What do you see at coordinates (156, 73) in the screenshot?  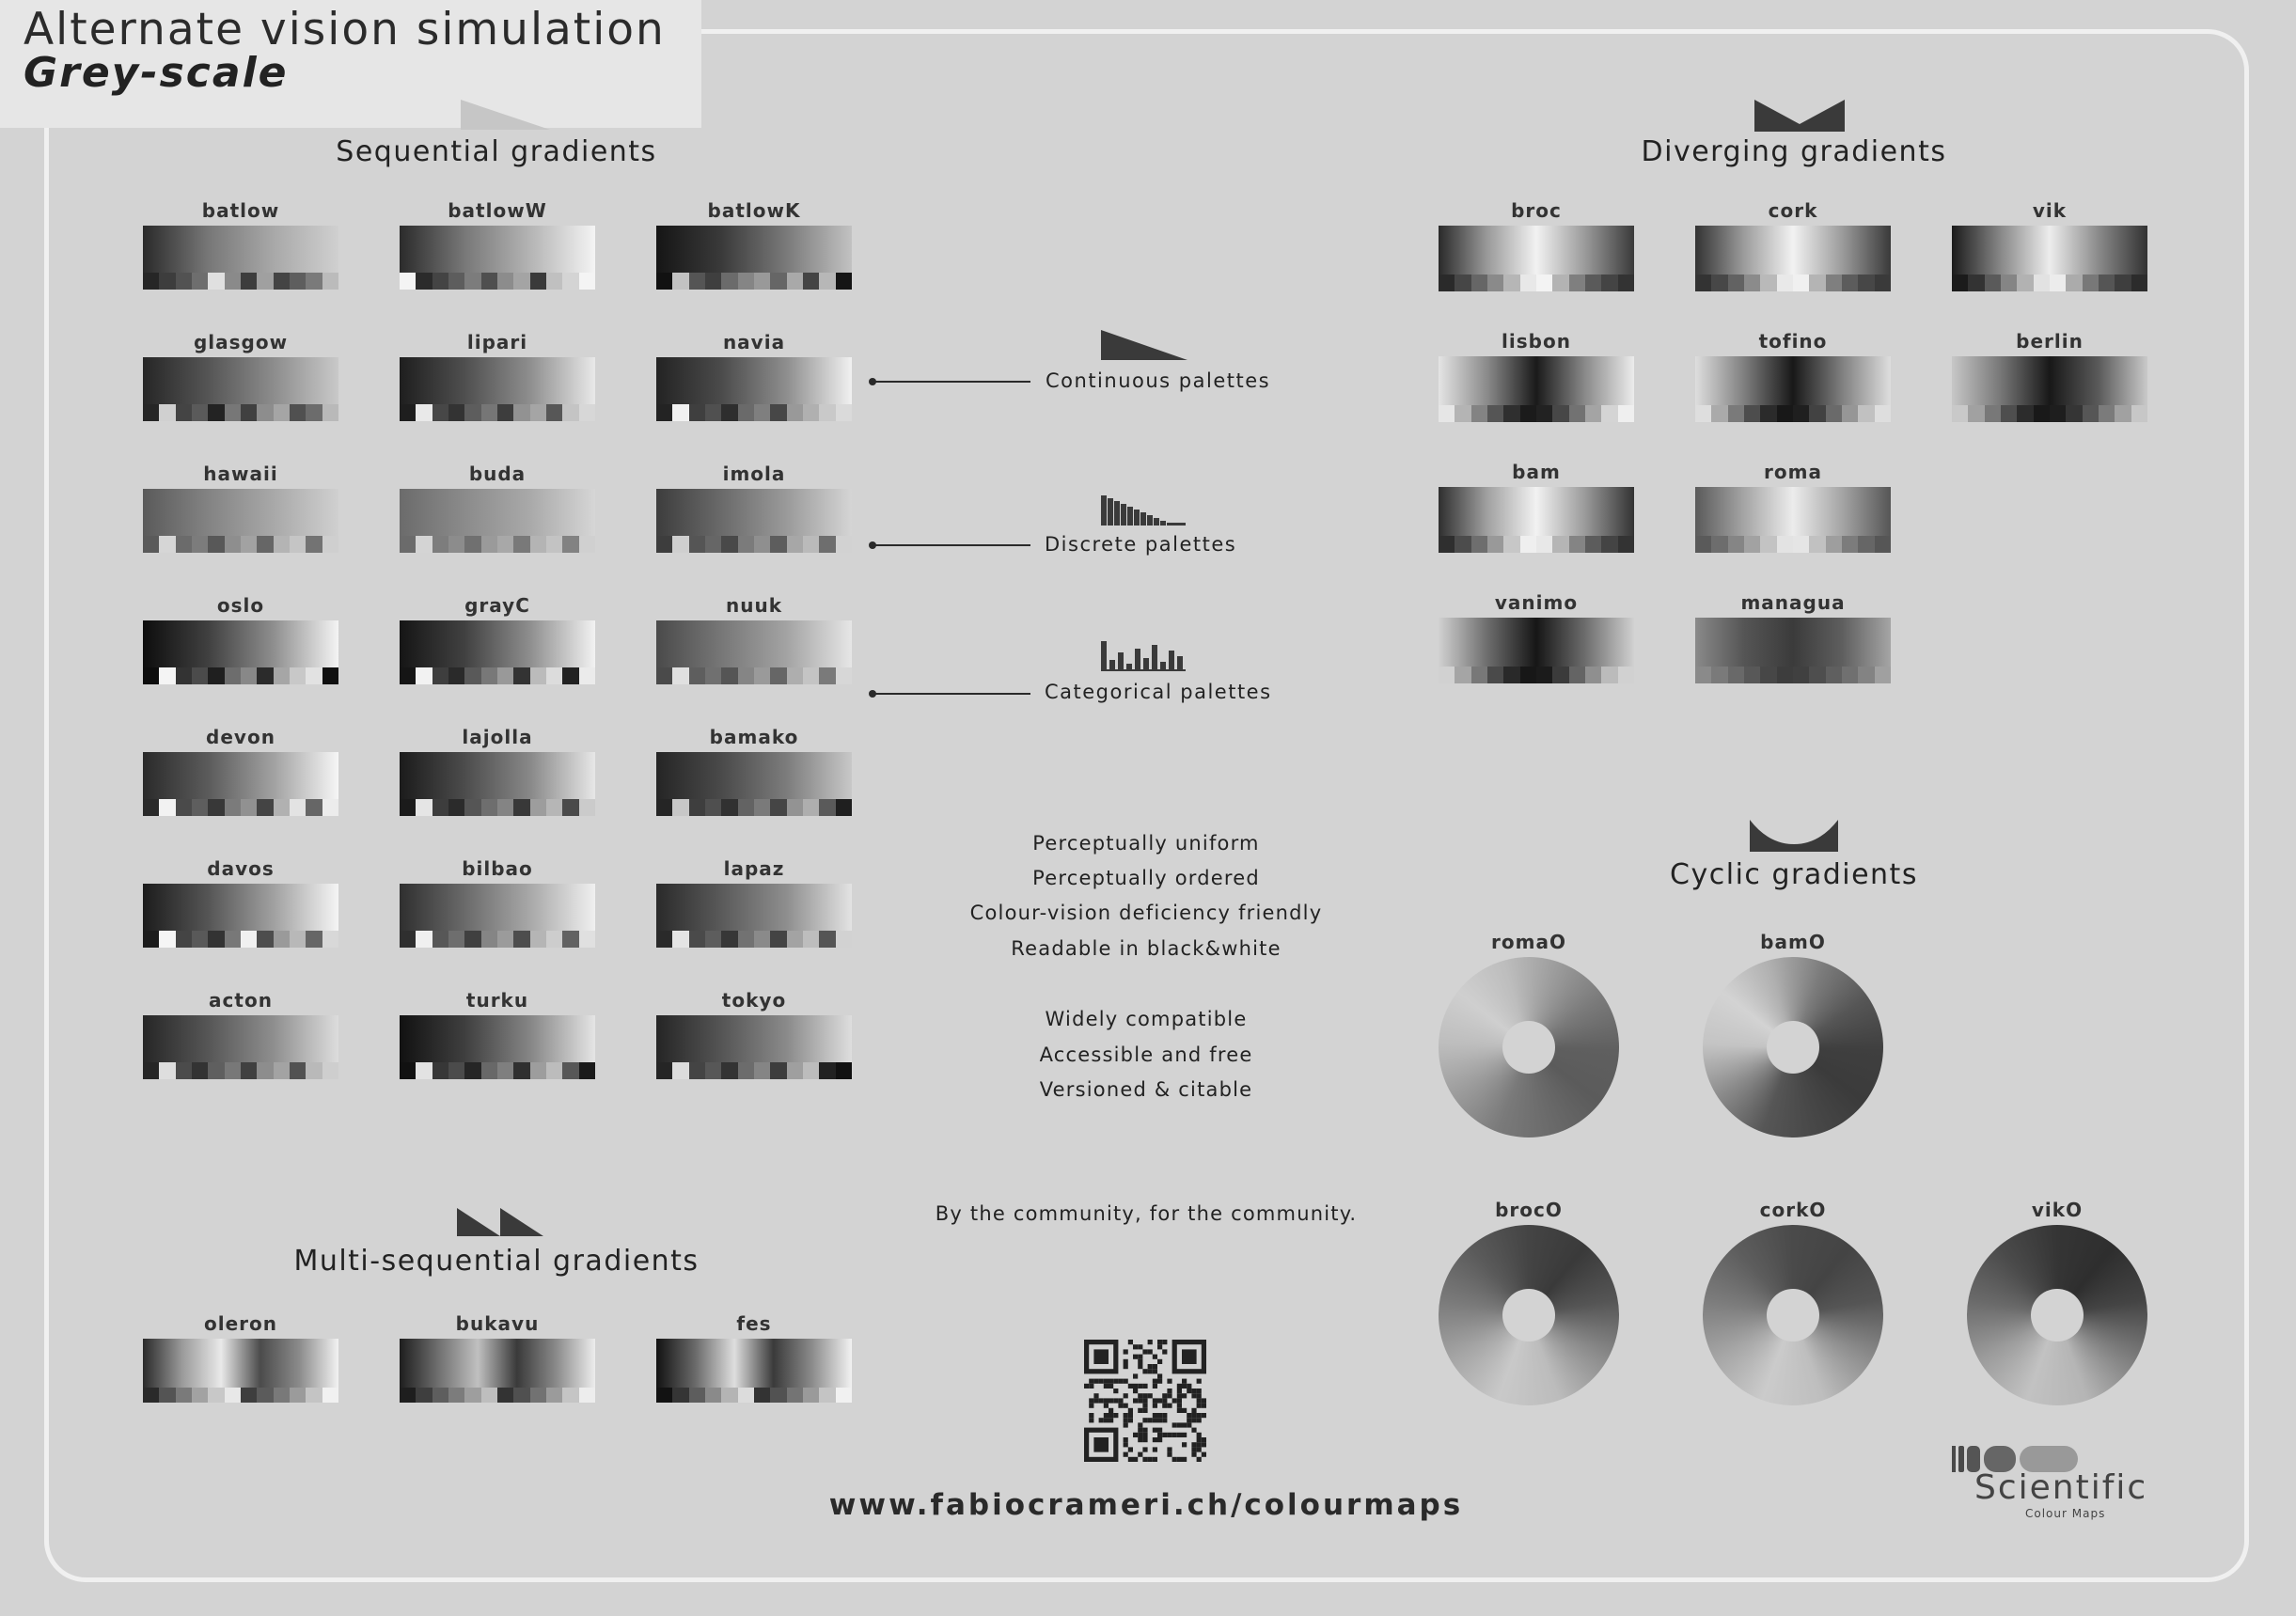 I see `title-line2: Grey-scale` at bounding box center [156, 73].